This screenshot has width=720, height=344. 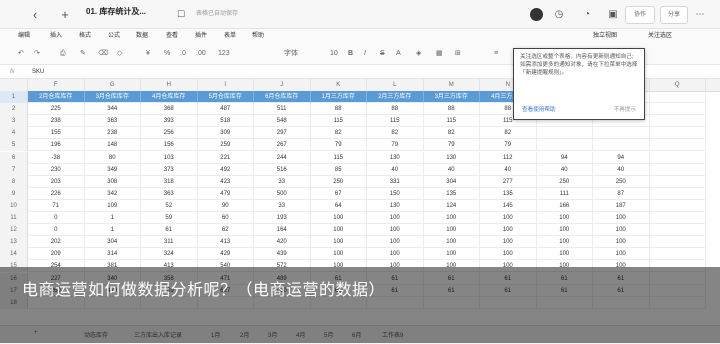 I want to click on table-cell: 230, so click(x=56, y=169).